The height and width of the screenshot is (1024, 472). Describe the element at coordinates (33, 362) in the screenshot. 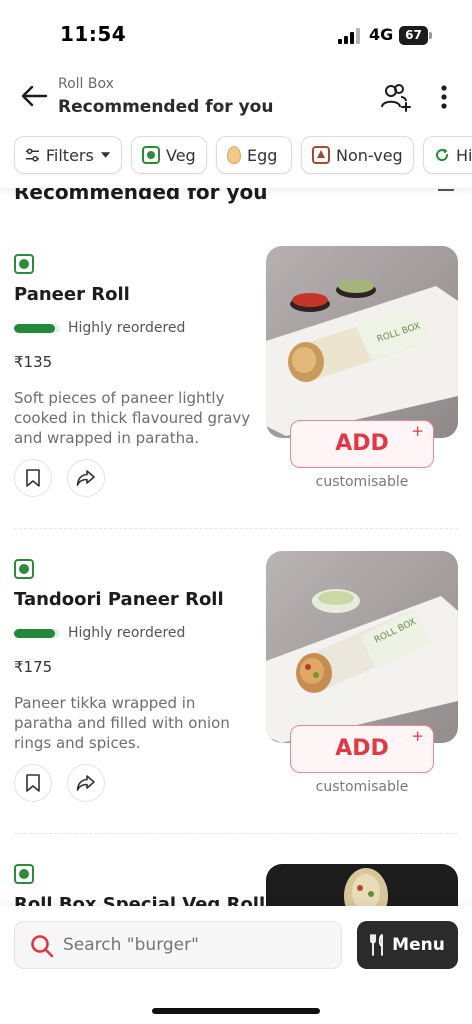

I see `item-price: ₹135` at that location.